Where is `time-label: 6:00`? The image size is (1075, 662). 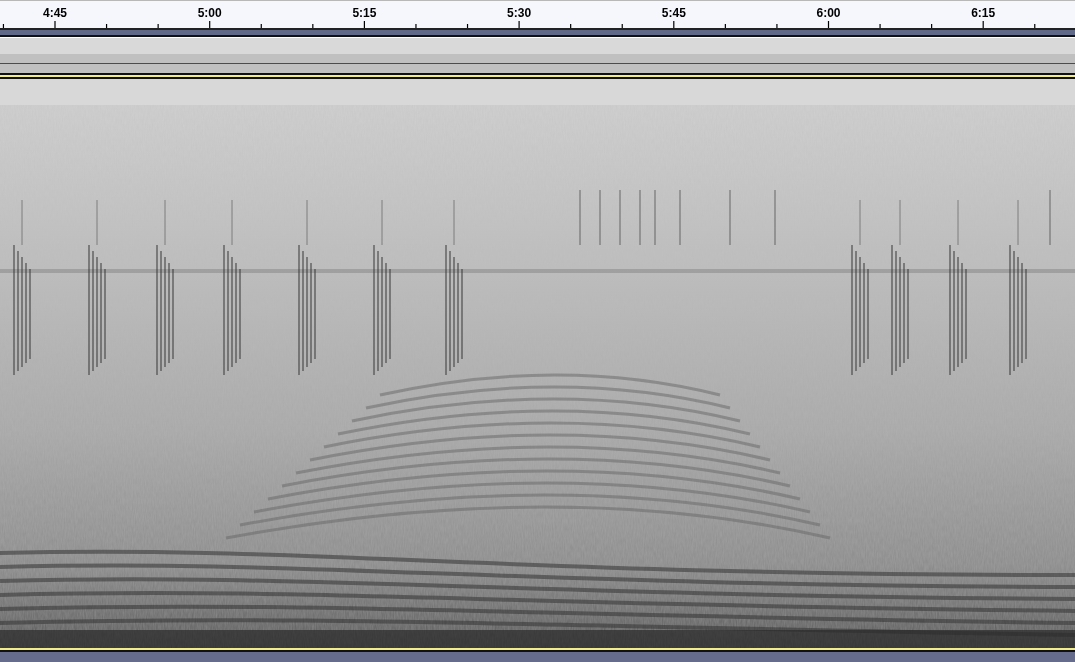 time-label: 6:00 is located at coordinates (828, 13).